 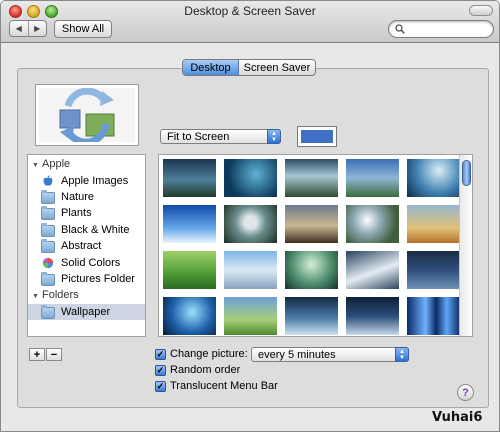 I want to click on random-order-checkbox: ✓, so click(x=160, y=370).